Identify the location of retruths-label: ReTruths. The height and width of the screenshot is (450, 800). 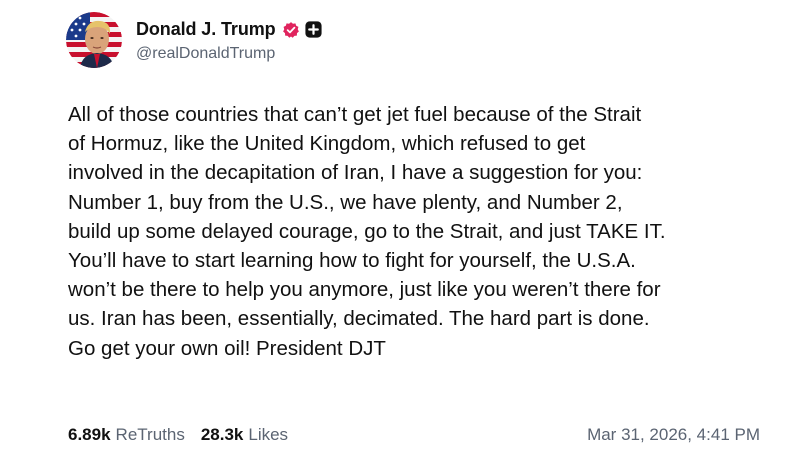
(150, 434).